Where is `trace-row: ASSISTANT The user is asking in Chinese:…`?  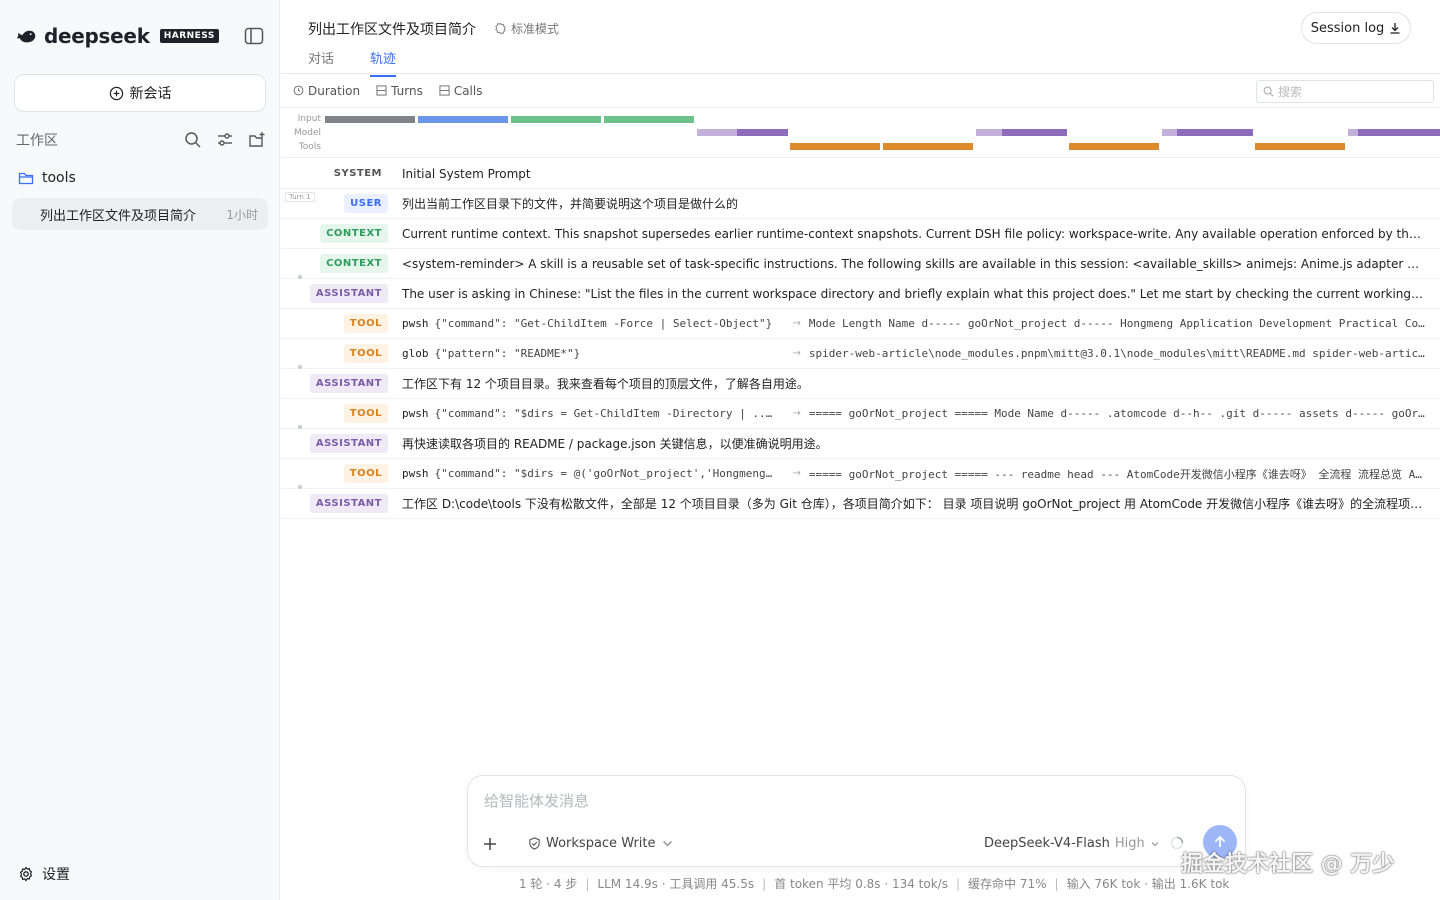
trace-row: ASSISTANT The user is asking in Chinese:… is located at coordinates (860, 292).